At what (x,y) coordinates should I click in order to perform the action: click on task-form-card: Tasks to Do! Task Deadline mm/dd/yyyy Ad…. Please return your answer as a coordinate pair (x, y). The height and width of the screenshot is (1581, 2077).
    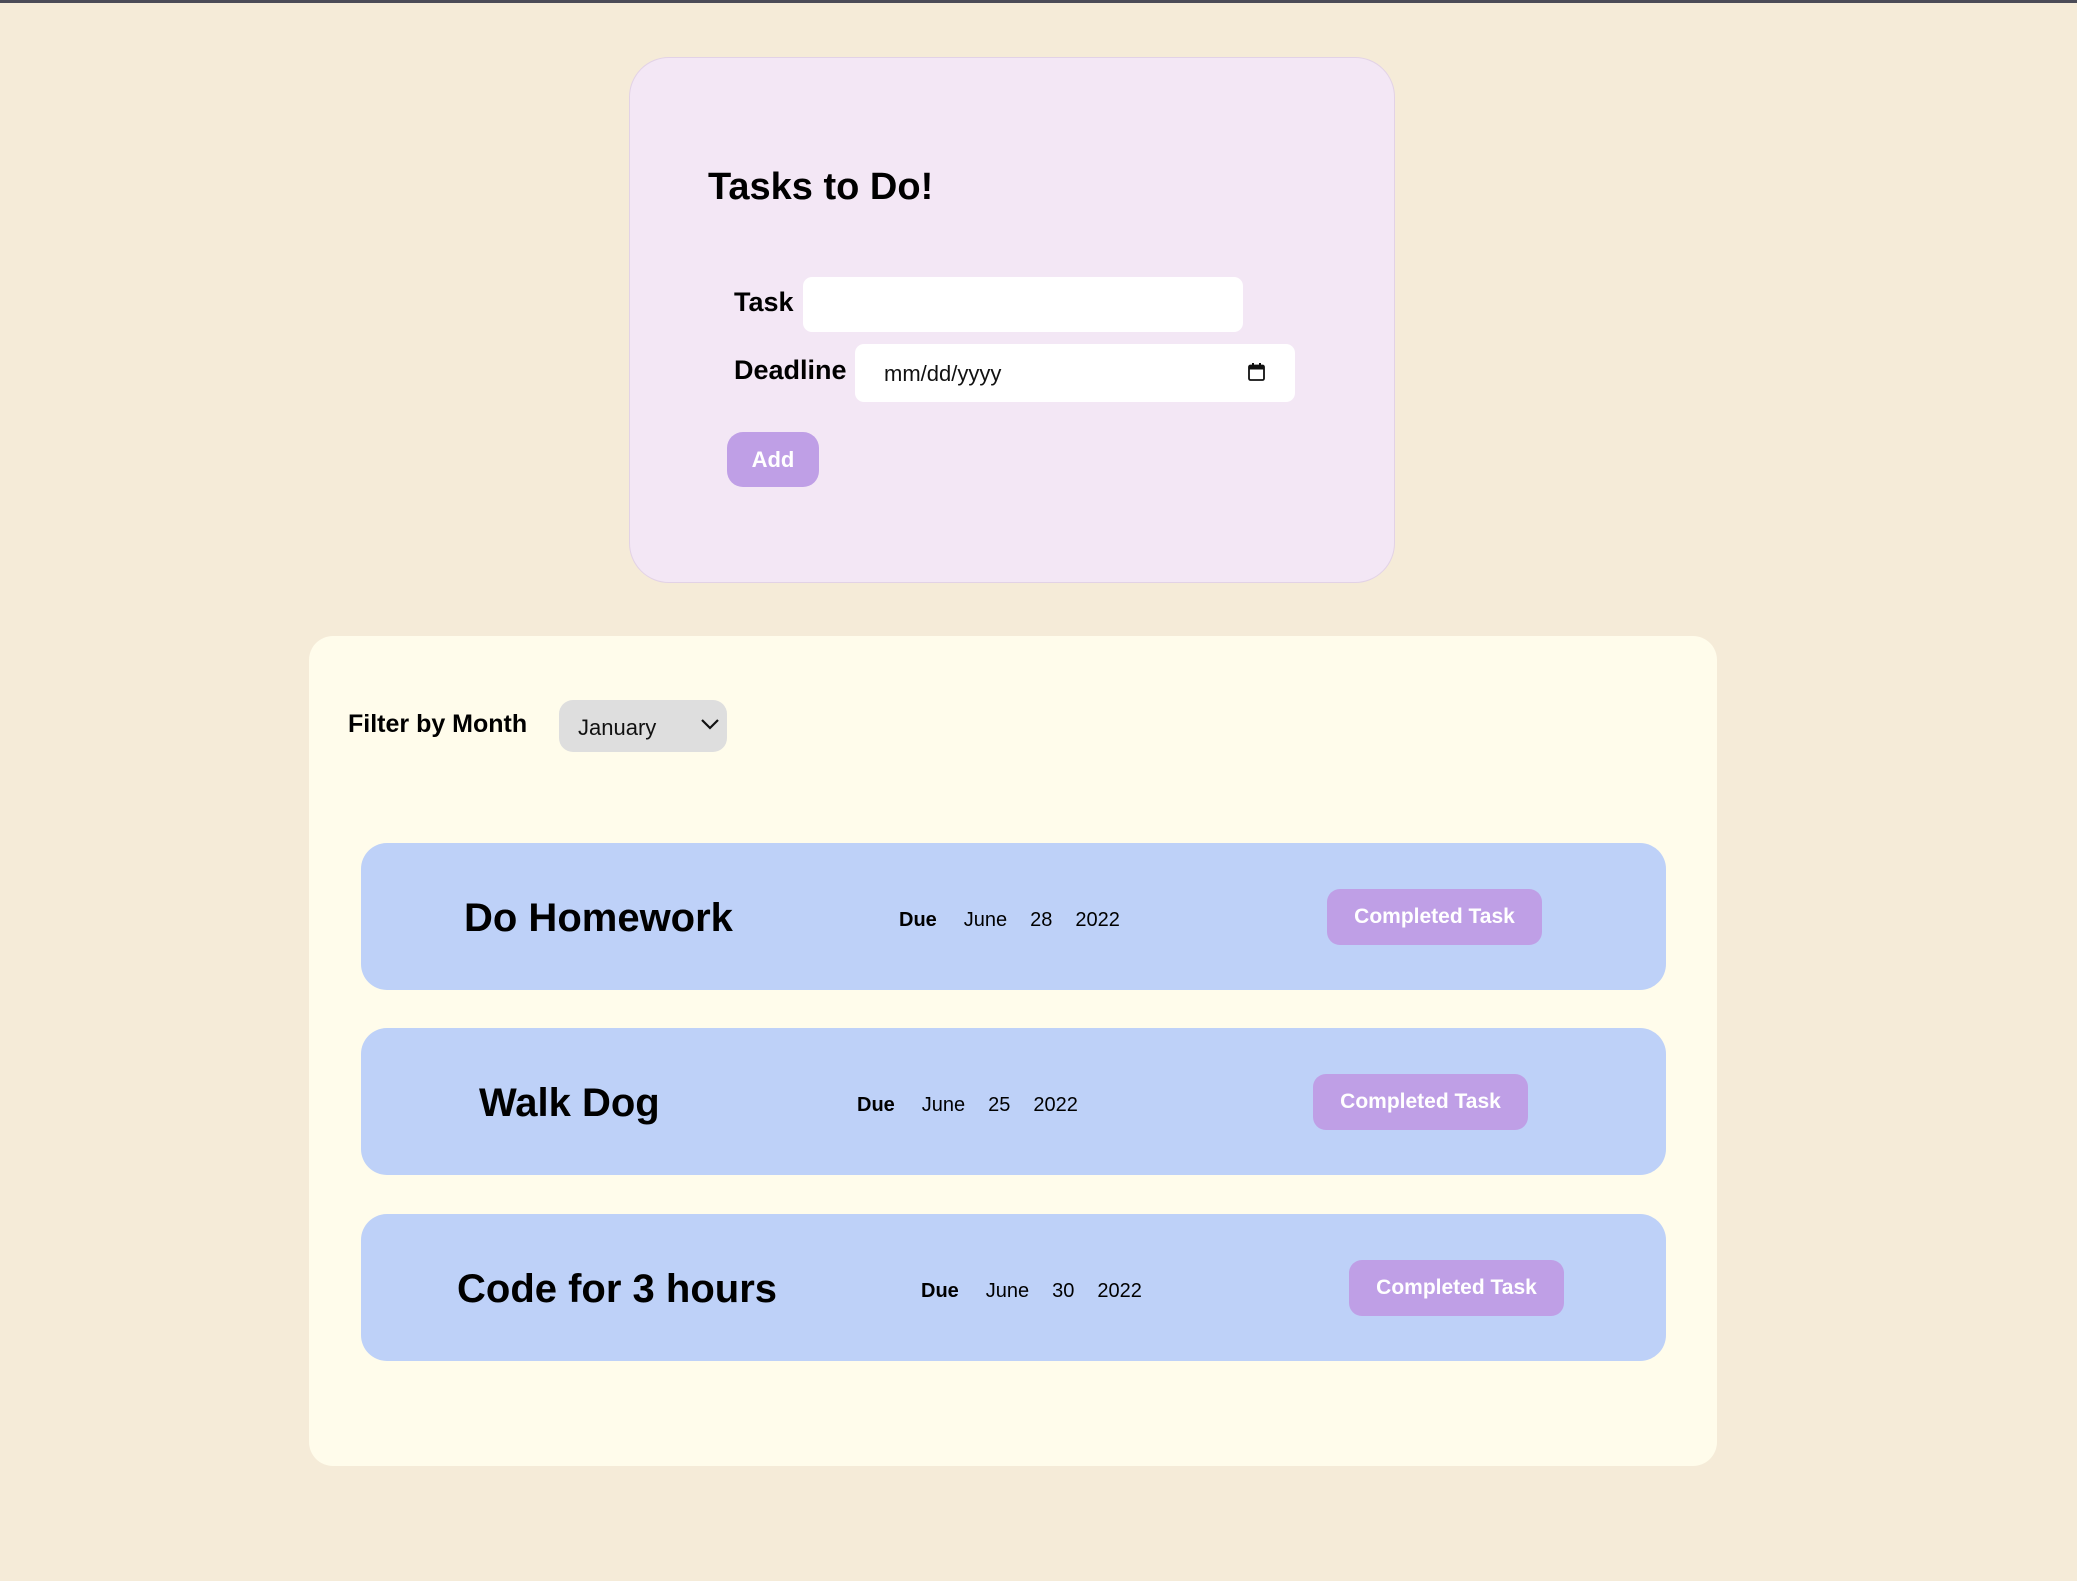
    Looking at the image, I should click on (1012, 320).